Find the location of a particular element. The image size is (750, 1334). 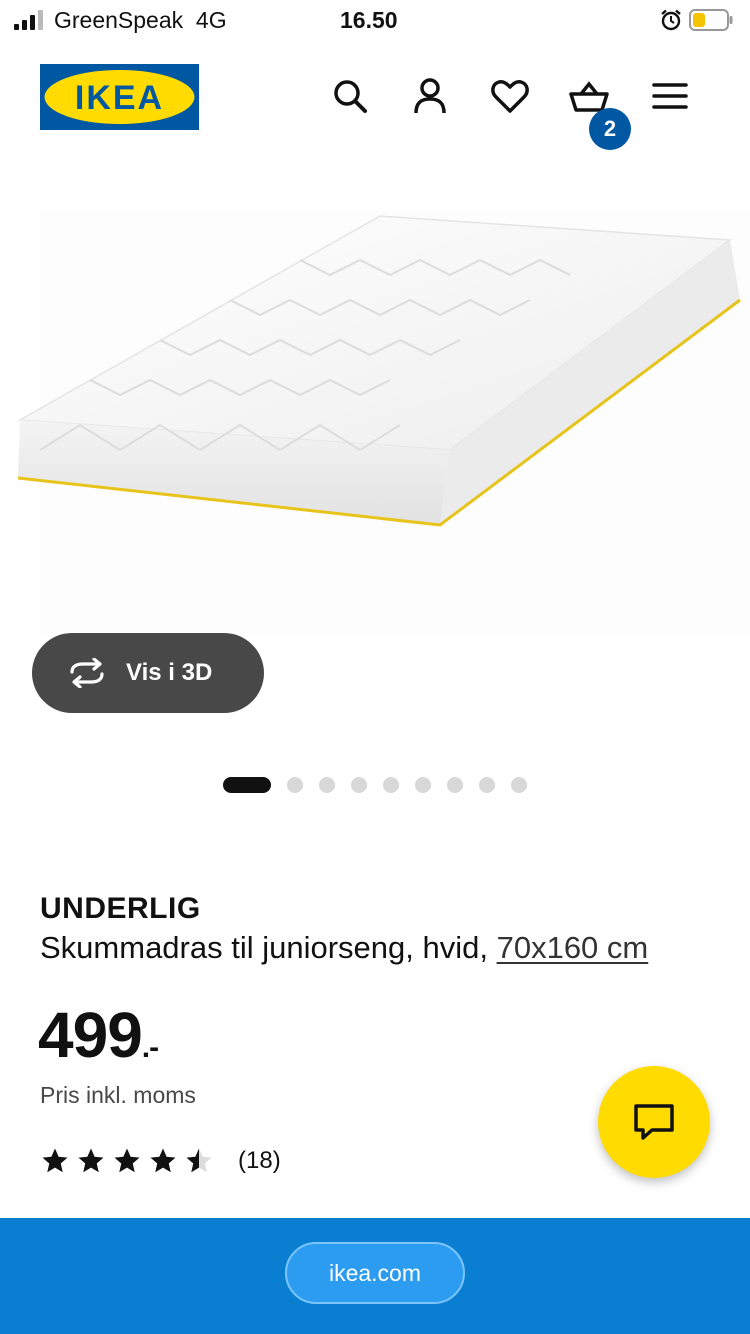

site-header: IKEA 2 is located at coordinates (375, 100).